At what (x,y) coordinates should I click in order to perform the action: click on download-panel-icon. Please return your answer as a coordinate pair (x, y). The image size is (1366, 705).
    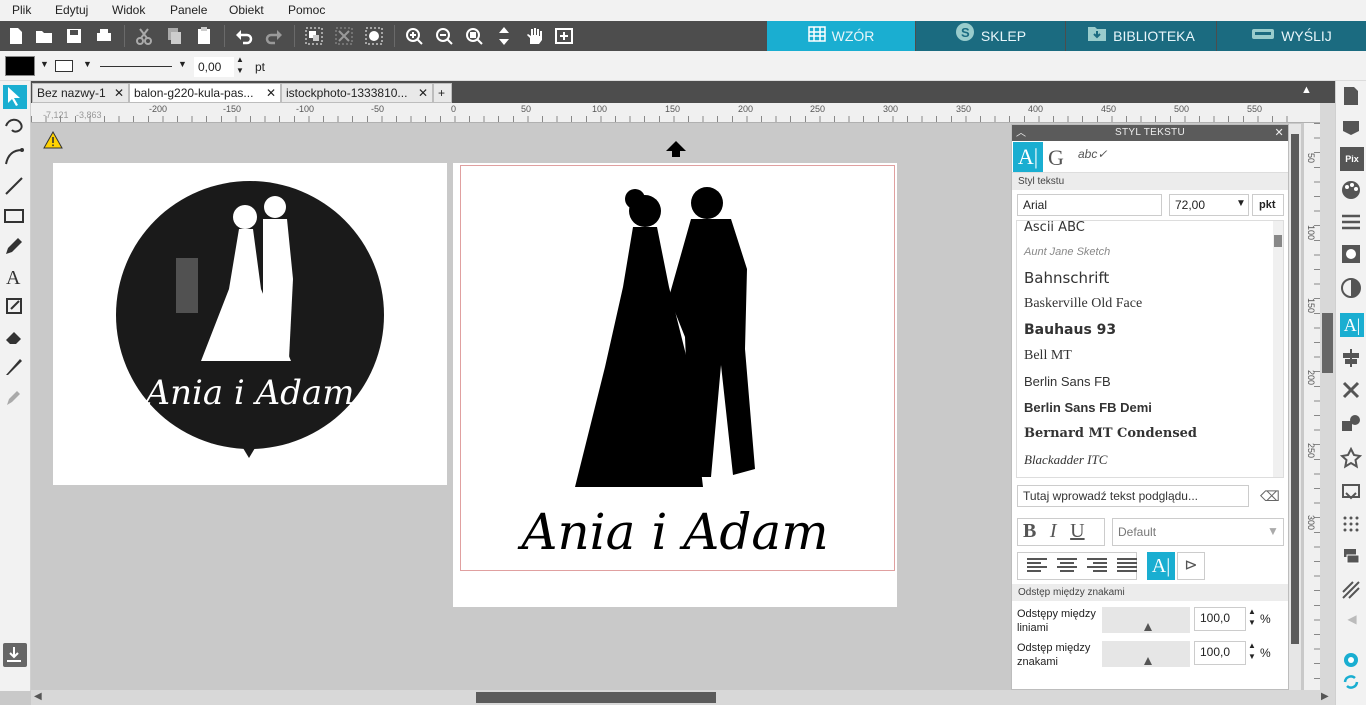
    Looking at the image, I should click on (15, 655).